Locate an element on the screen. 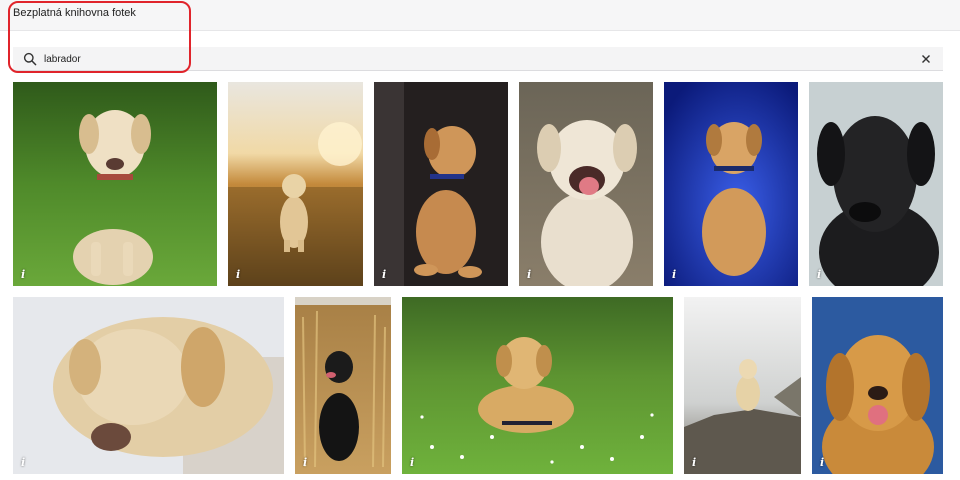 This screenshot has width=960, height=480. labrador-rock-photo is located at coordinates (742, 385).